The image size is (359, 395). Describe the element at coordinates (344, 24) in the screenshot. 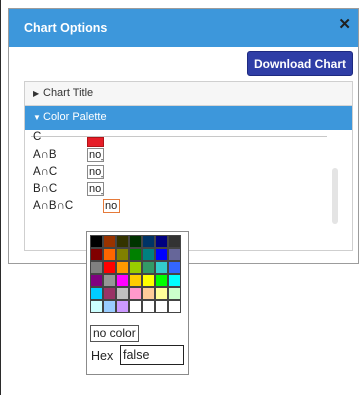

I see `close-icon: ✕` at that location.